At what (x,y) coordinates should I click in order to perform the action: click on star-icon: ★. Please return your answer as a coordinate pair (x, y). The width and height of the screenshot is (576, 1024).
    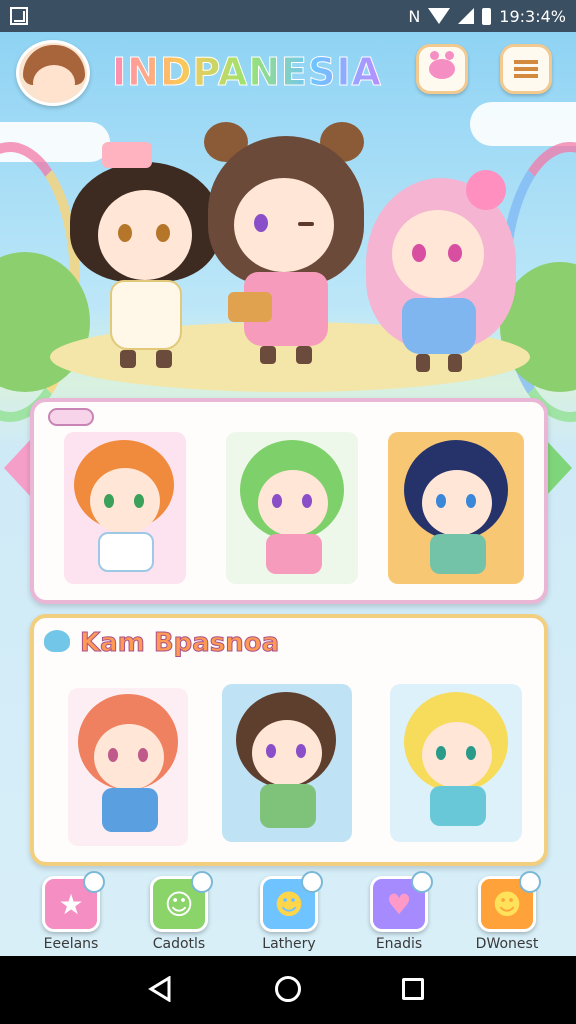
    Looking at the image, I should click on (73, 901).